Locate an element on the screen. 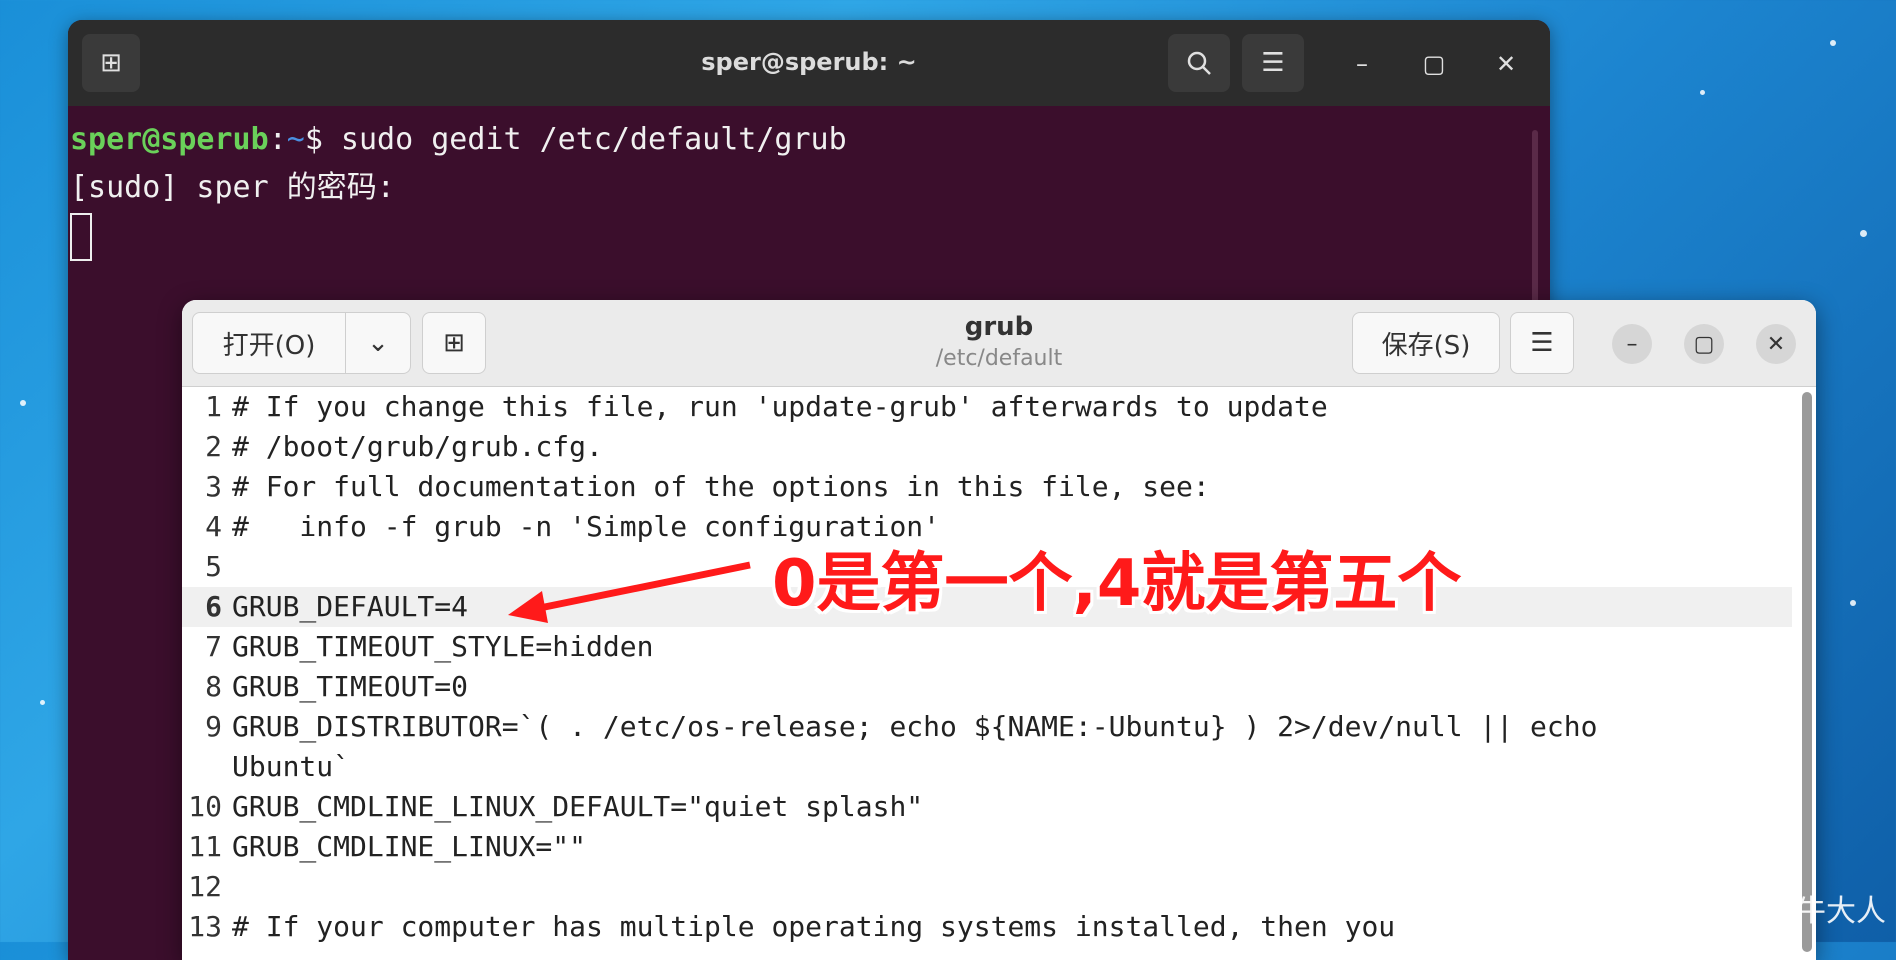 The image size is (1896, 960). editor-line: 2 # /boot/grub/grub.cfg. is located at coordinates (987, 447).